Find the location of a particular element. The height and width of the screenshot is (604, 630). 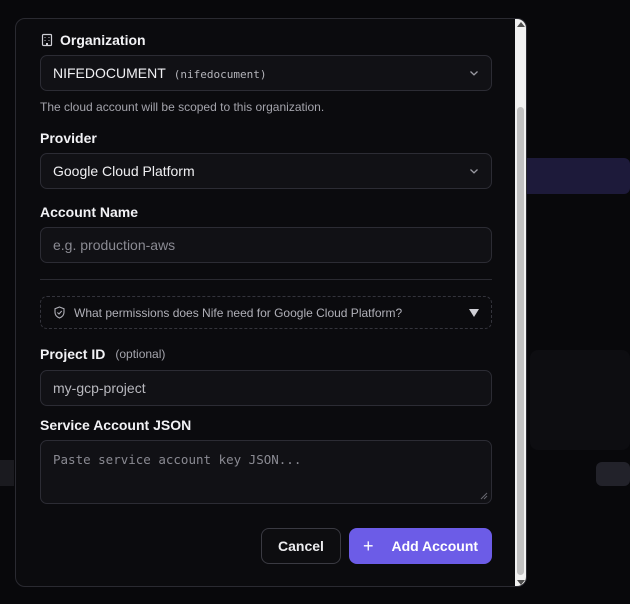

add-account-button: + Add Account is located at coordinates (420, 546).